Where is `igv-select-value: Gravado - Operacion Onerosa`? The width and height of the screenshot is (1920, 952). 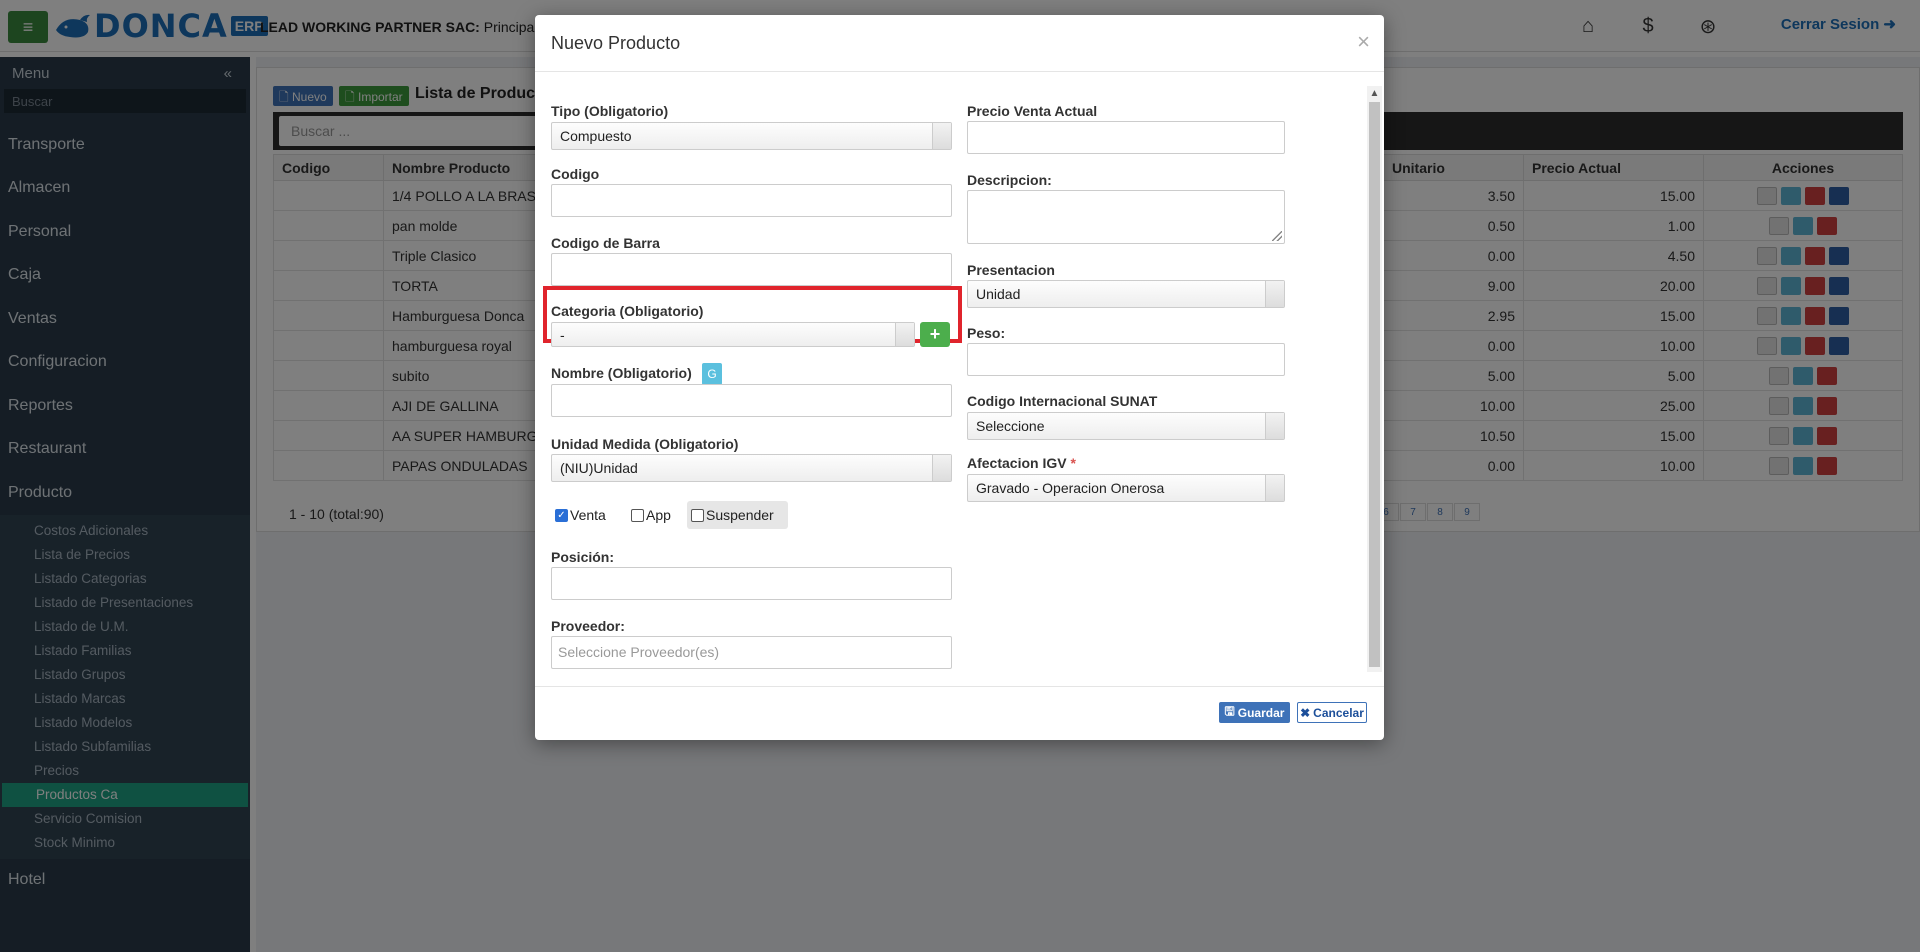
igv-select-value: Gravado - Operacion Onerosa is located at coordinates (1070, 488).